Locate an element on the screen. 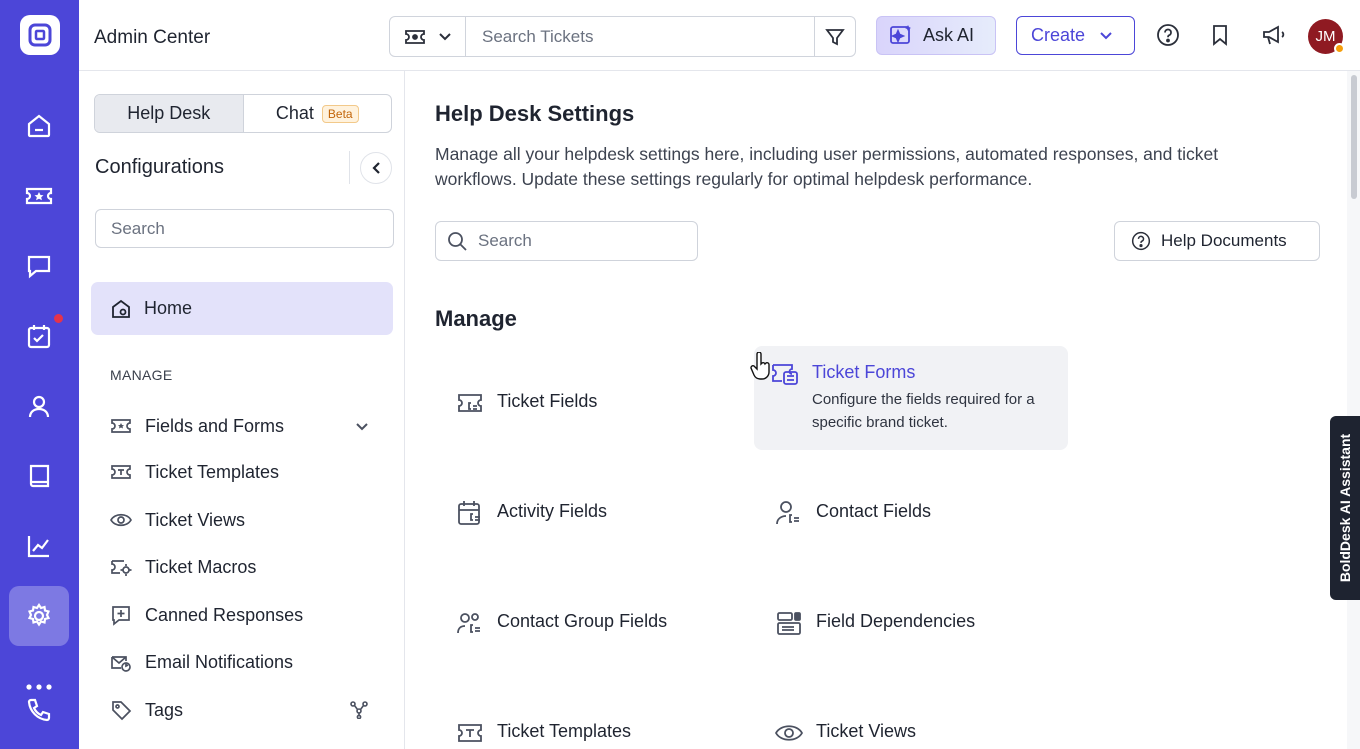 The height and width of the screenshot is (749, 1360). search-type-dropdown is located at coordinates (428, 36).